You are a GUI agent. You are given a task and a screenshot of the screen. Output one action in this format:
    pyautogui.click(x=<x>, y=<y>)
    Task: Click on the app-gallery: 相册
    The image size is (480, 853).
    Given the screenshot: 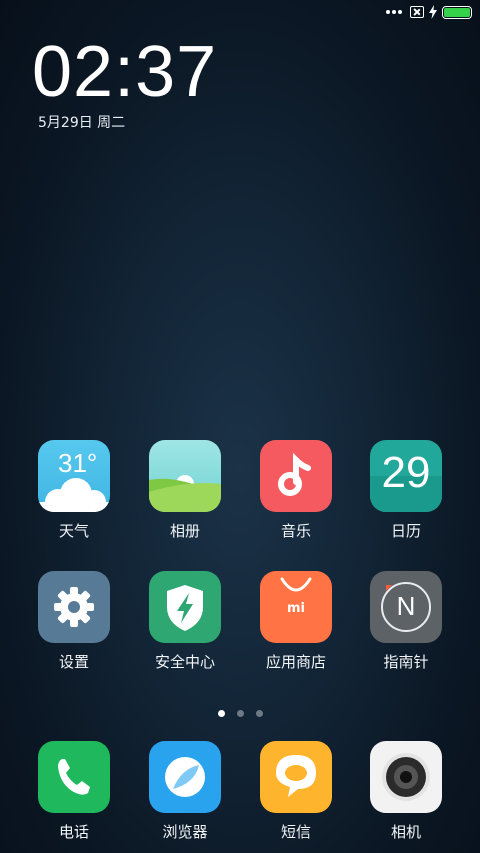 What is the action you would take?
    pyautogui.click(x=185, y=490)
    